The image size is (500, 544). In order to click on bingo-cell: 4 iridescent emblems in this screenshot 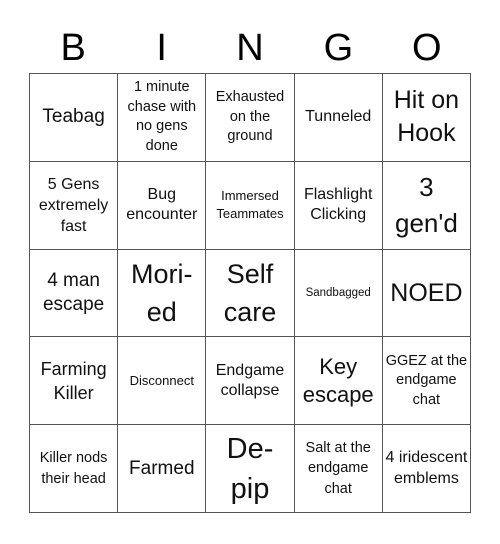, I will do `click(426, 469)`.